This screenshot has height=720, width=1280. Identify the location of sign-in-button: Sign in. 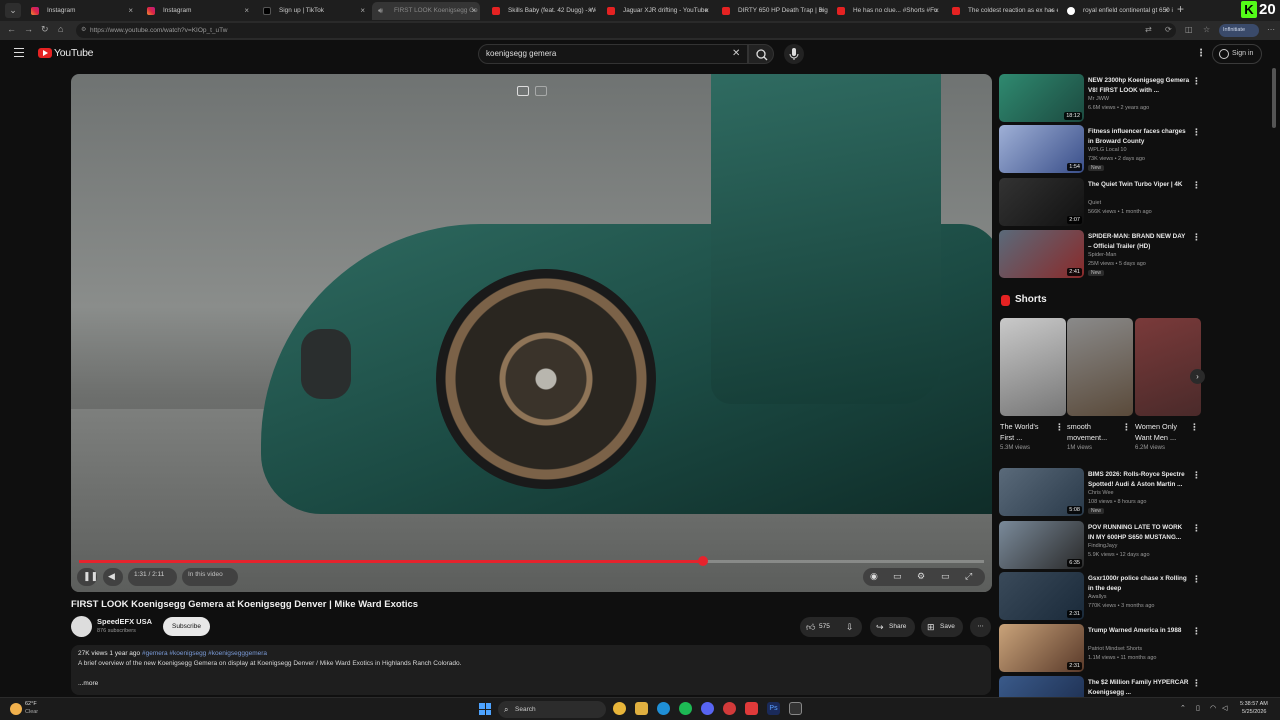
(1237, 54).